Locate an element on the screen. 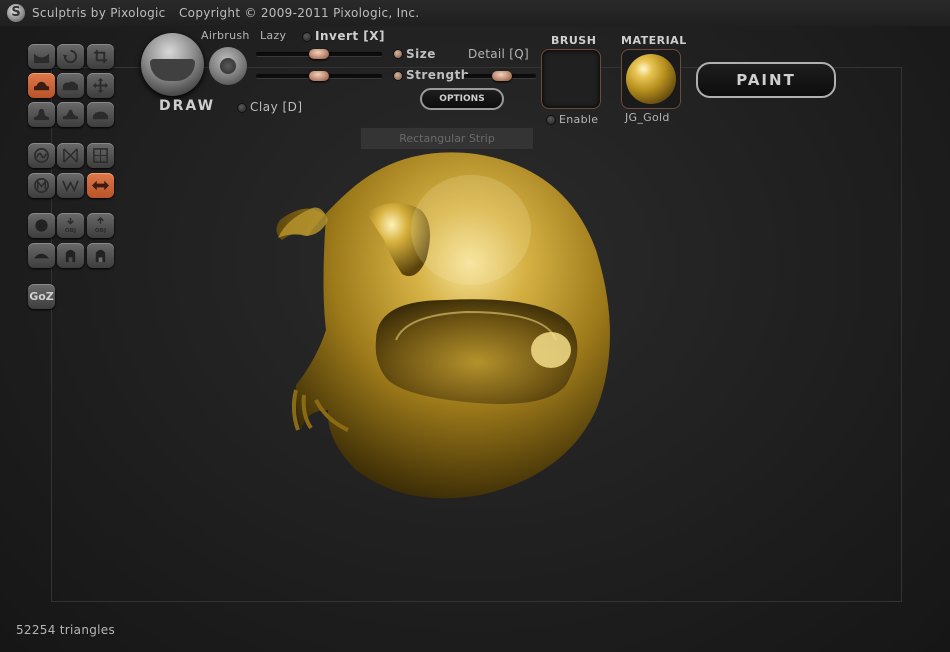  pinch-tool-button is located at coordinates (41, 114).